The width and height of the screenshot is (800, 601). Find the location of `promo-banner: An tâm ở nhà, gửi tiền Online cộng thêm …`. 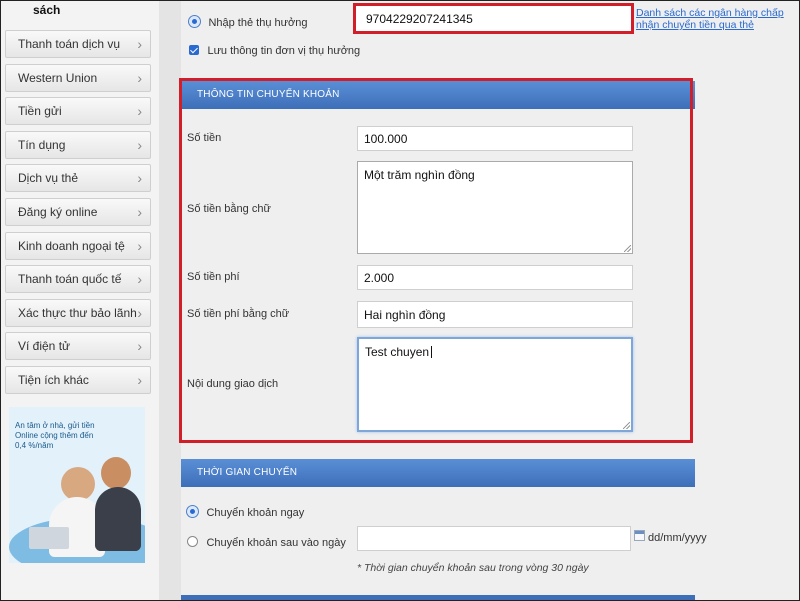

promo-banner: An tâm ở nhà, gửi tiền Online cộng thêm … is located at coordinates (77, 485).